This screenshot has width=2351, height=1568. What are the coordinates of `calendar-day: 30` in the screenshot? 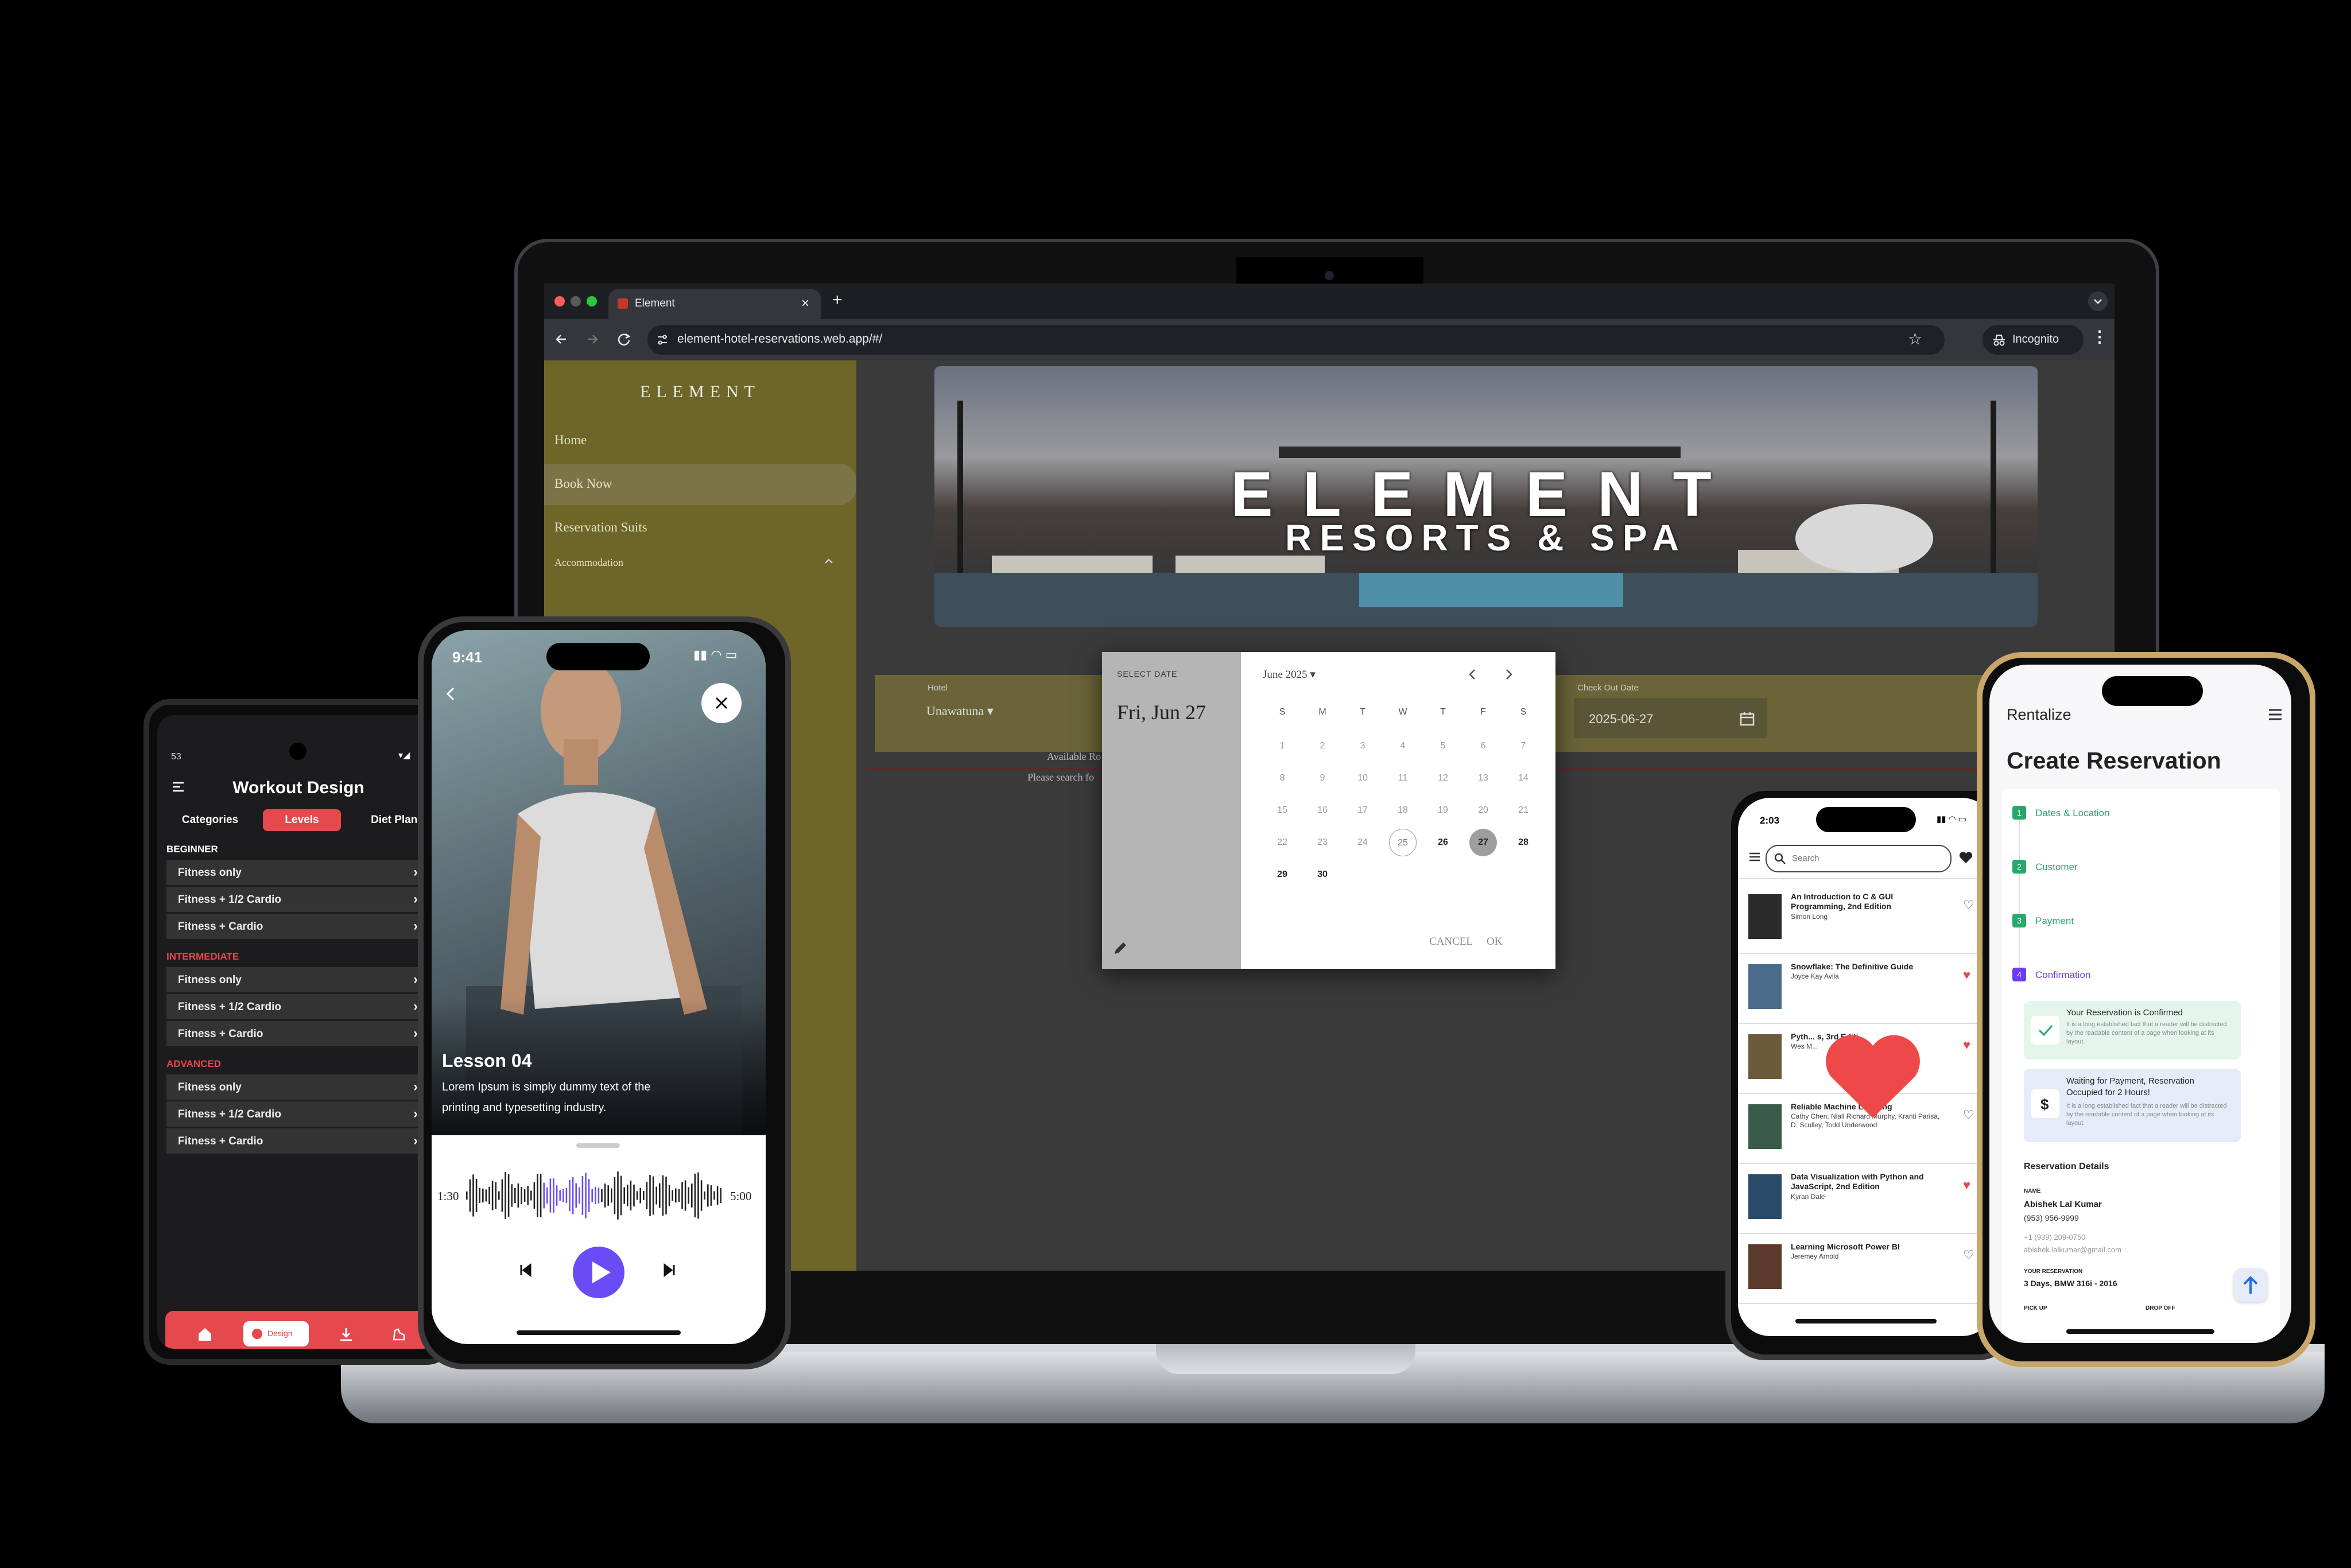 It's located at (1322, 874).